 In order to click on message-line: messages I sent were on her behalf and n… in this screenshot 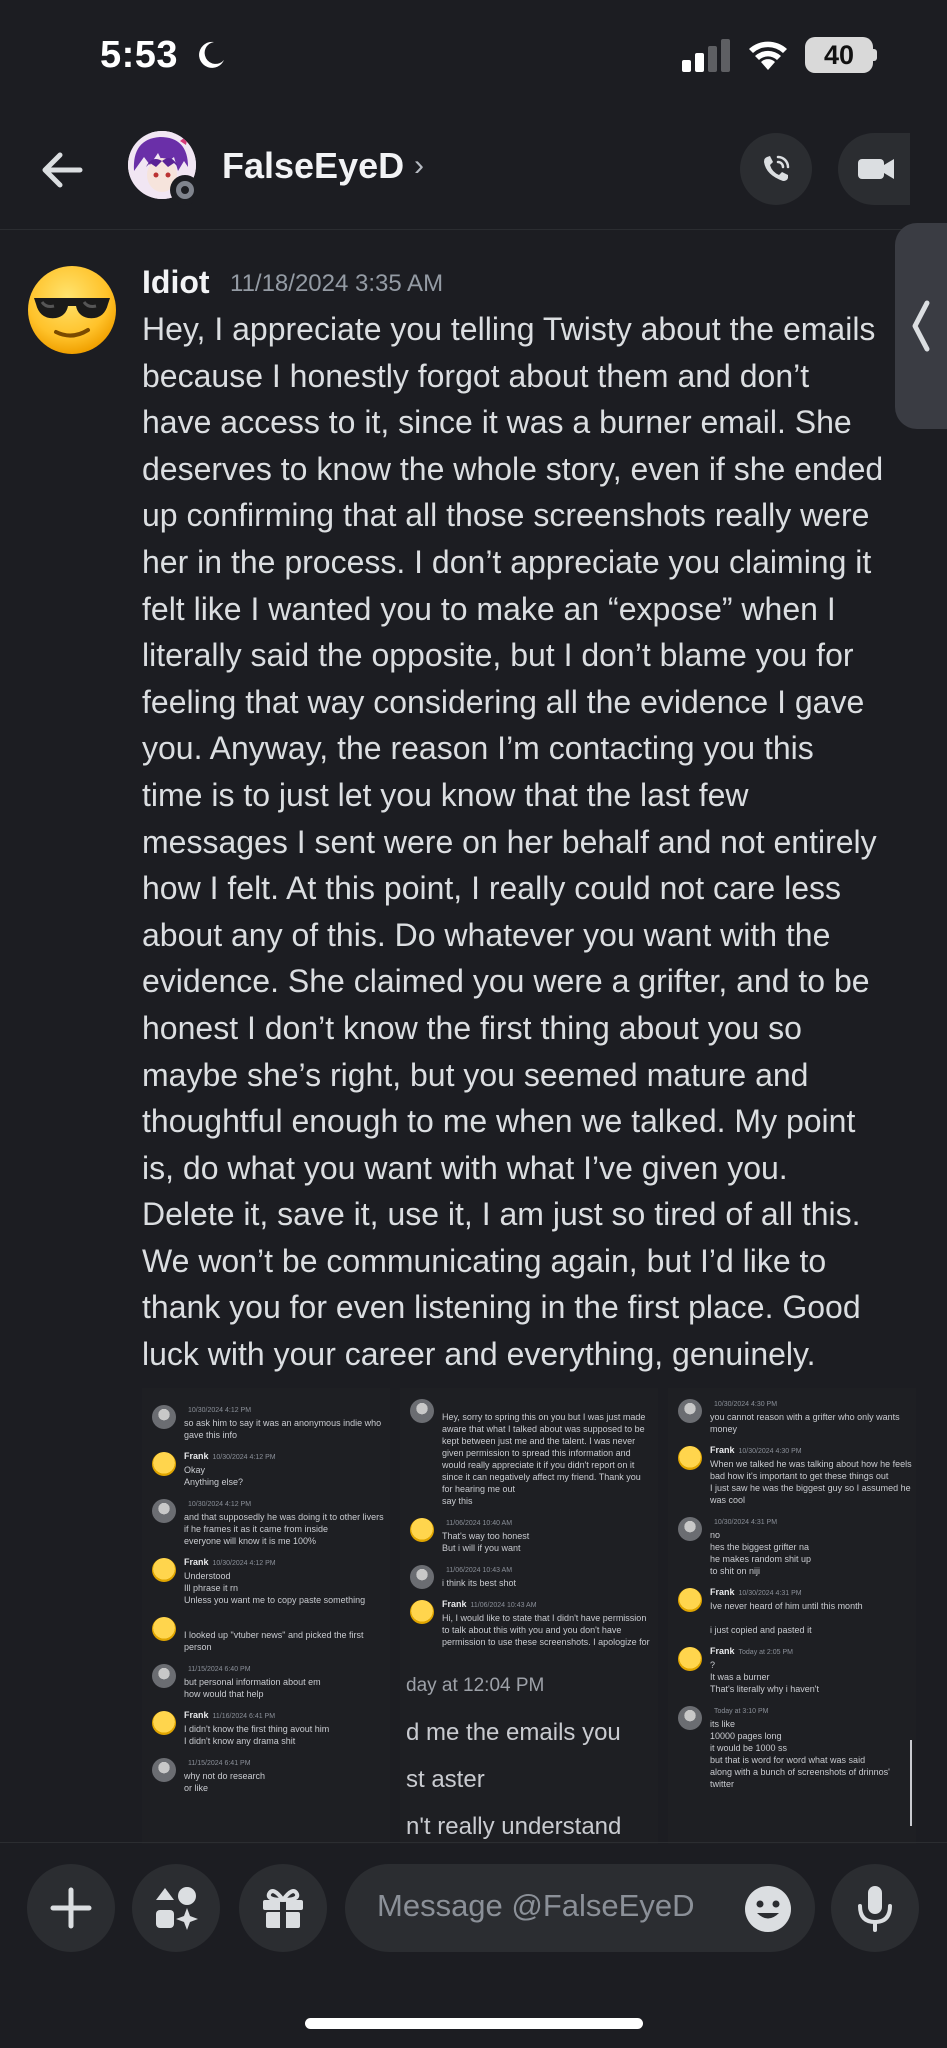, I will do `click(509, 841)`.